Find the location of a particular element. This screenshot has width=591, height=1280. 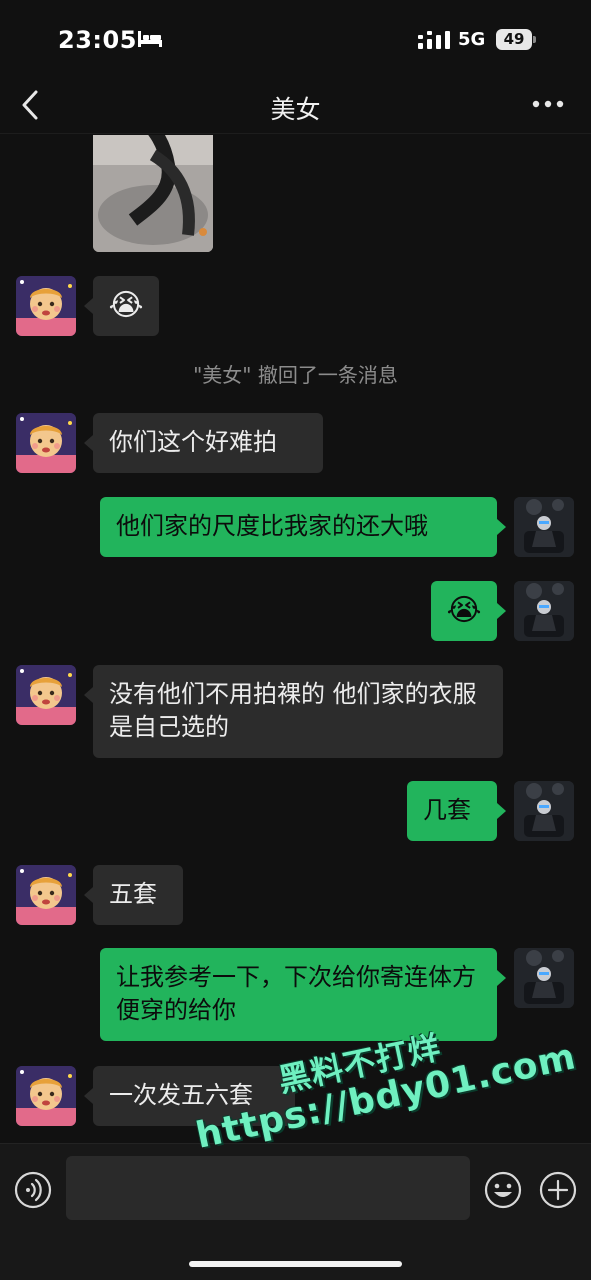

status-time: 23:05 is located at coordinates (97, 40).